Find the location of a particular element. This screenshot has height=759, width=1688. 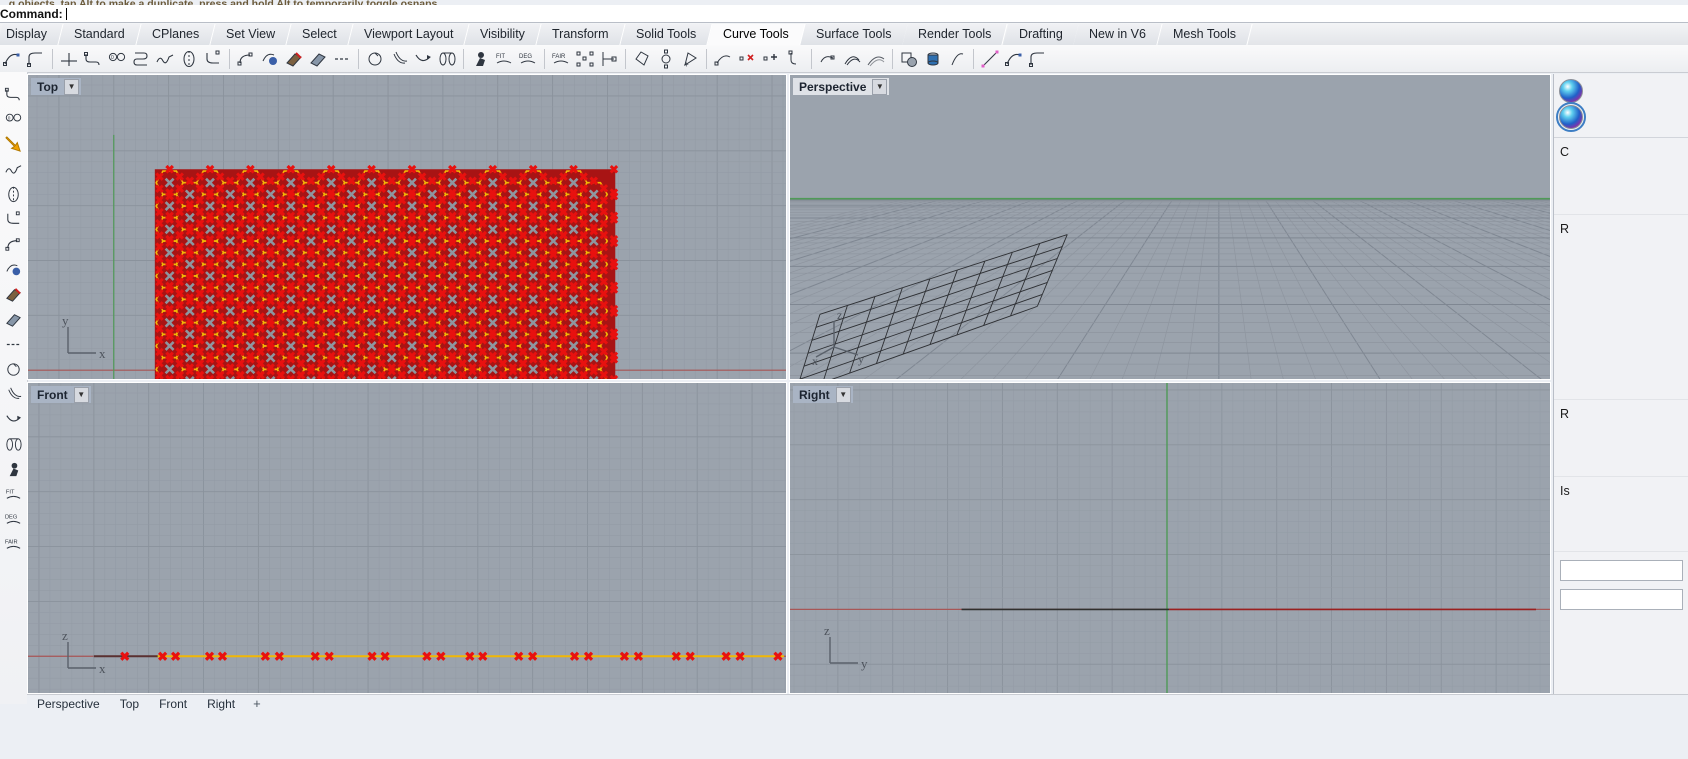

line-from-midpoint-icon: 0 is located at coordinates (14, 119).